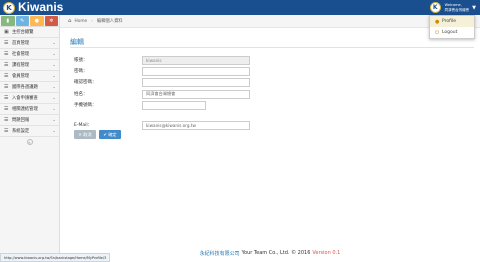  I want to click on pencil-icon: ✎, so click(22, 21).